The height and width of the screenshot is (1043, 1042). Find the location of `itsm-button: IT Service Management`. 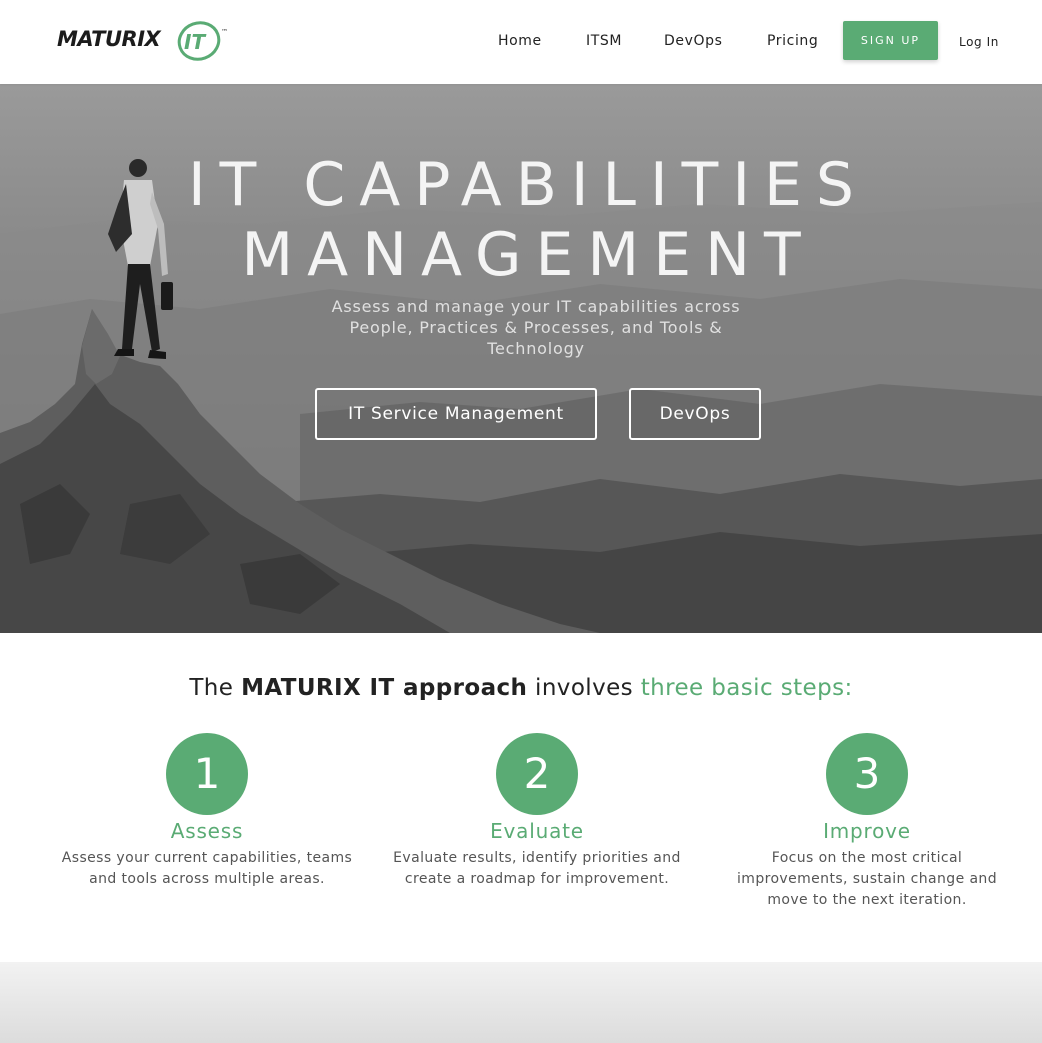

itsm-button: IT Service Management is located at coordinates (456, 414).